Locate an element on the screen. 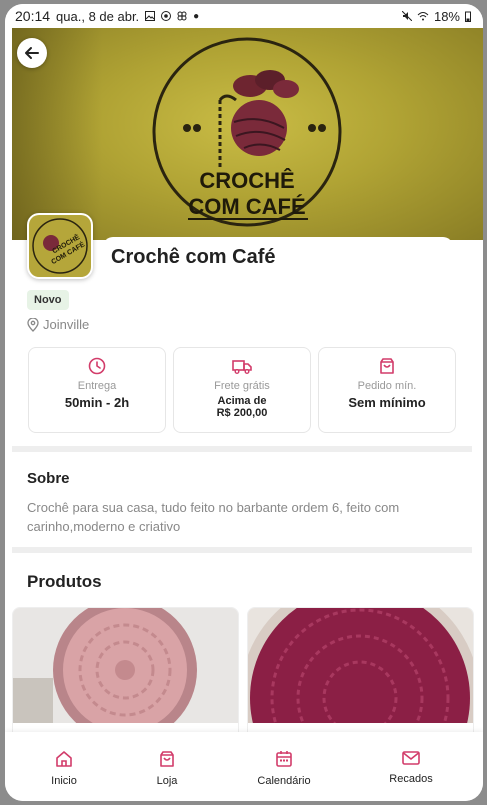 This screenshot has height=805, width=487. free-shipping-card: Frete grátis Acima de R$ 200,00 is located at coordinates (242, 390).